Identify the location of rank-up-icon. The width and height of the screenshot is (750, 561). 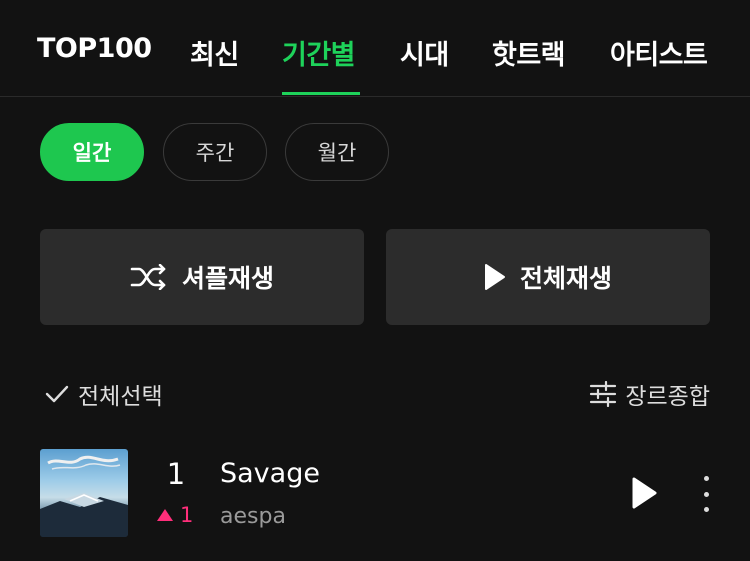
(165, 515).